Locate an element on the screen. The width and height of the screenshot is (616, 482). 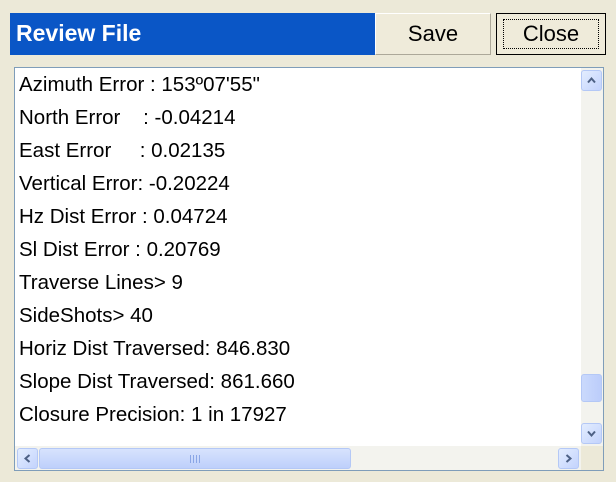
list-item: Azimuth Error : 153º07'55" is located at coordinates (299, 84).